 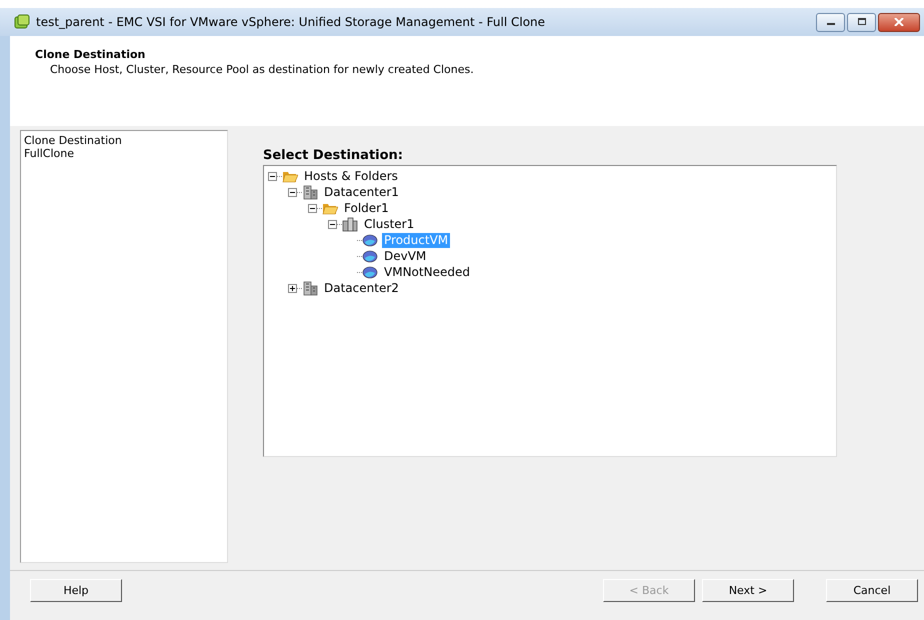 What do you see at coordinates (50, 153) in the screenshot?
I see `step-item: FullClone` at bounding box center [50, 153].